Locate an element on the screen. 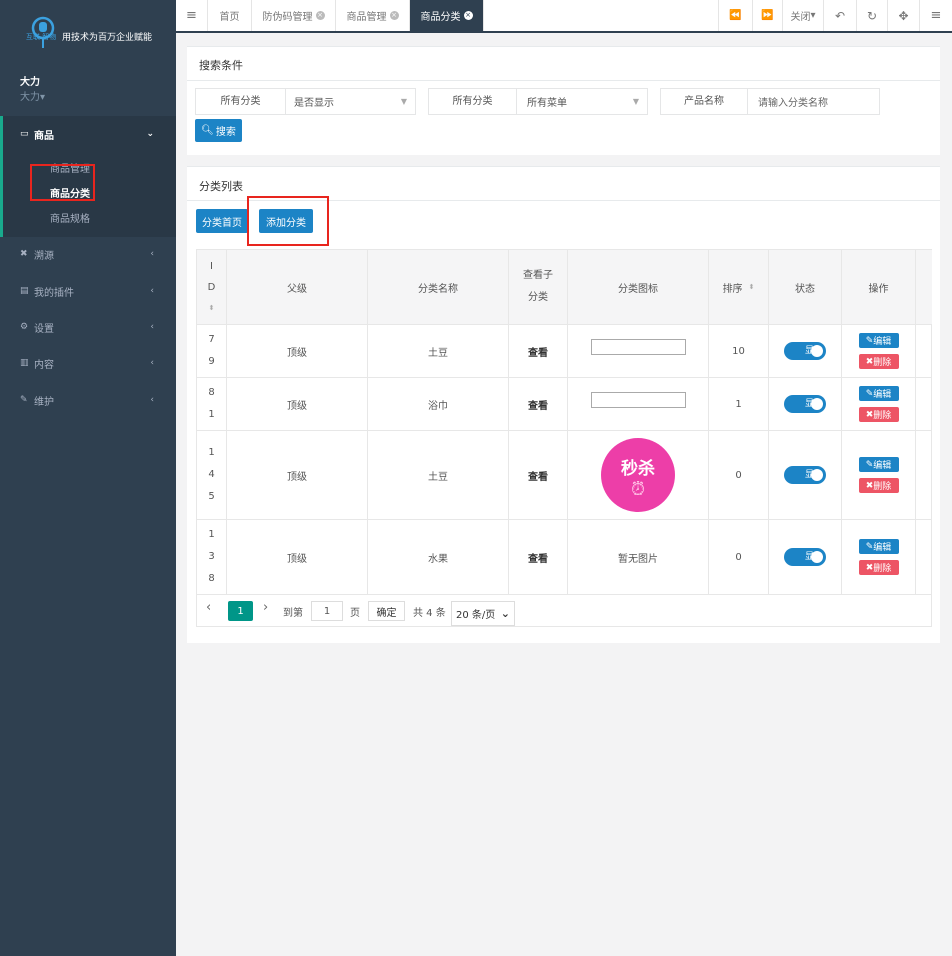 This screenshot has width=952, height=956. cross-icon: ✖ is located at coordinates (24, 254).